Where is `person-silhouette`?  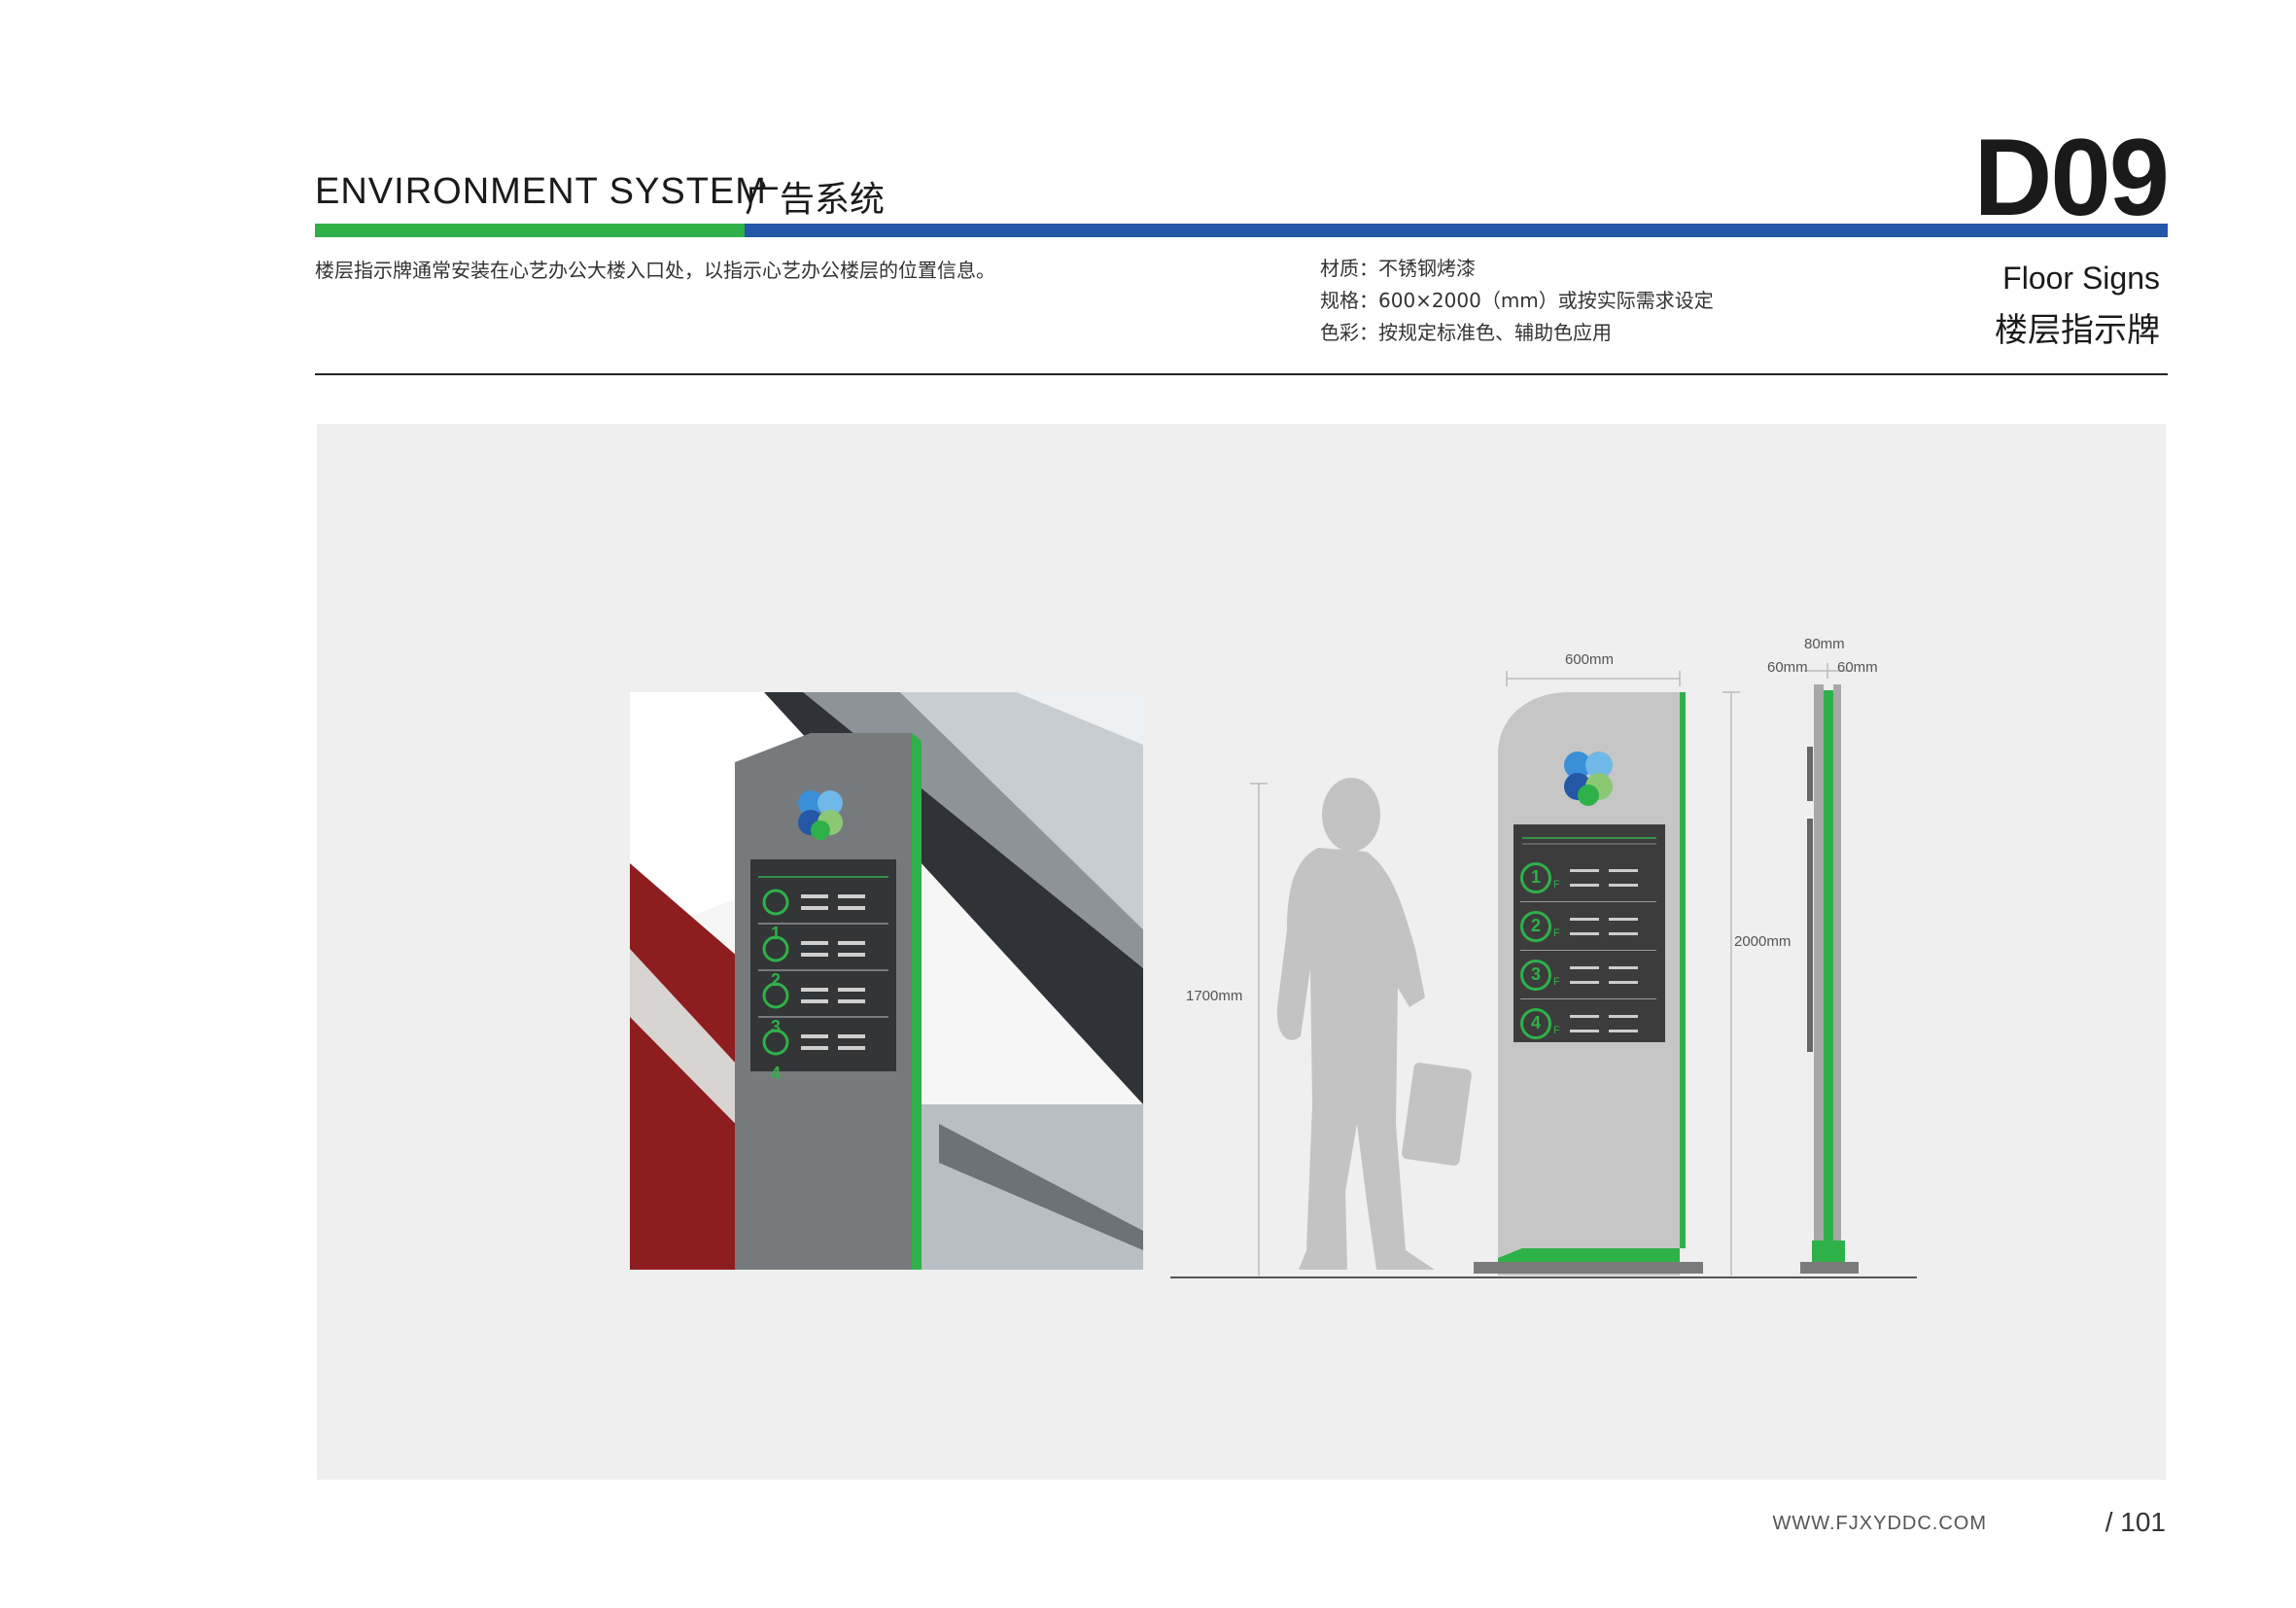 person-silhouette is located at coordinates (1374, 1024).